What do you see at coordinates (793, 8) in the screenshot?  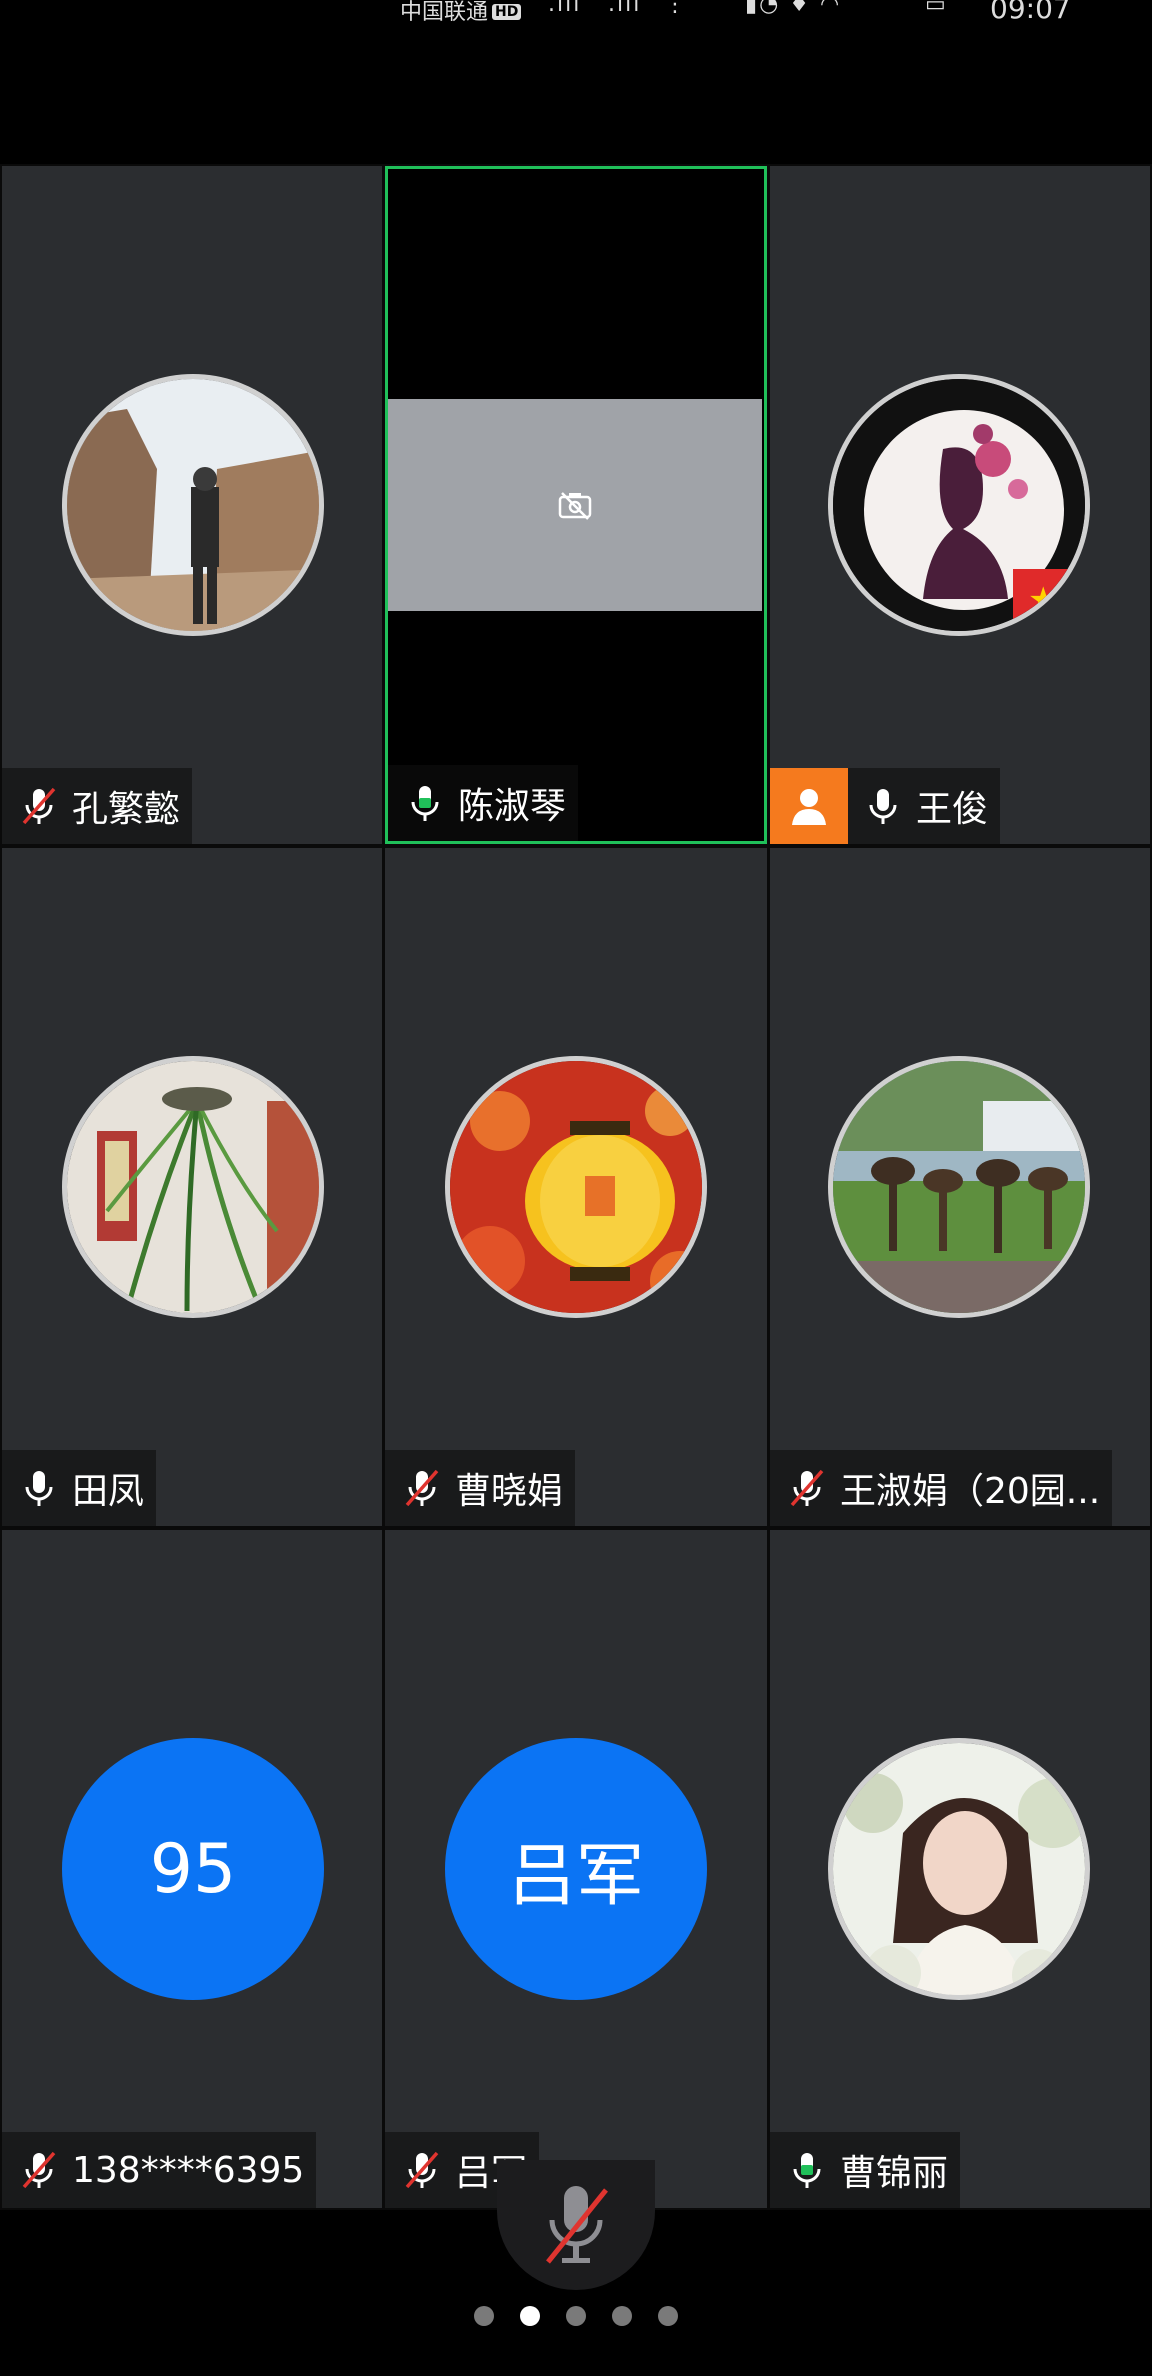 I see `notification-icons: ▮◔ ♦ ◠` at bounding box center [793, 8].